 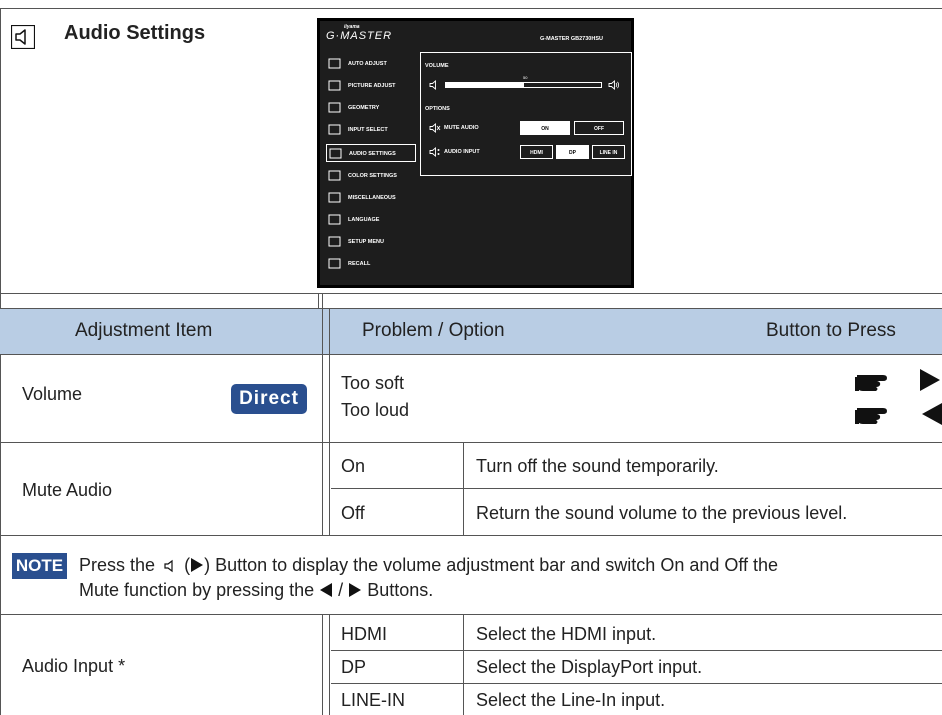 I want to click on note-text: Mute function by pressing the, so click(x=197, y=590).